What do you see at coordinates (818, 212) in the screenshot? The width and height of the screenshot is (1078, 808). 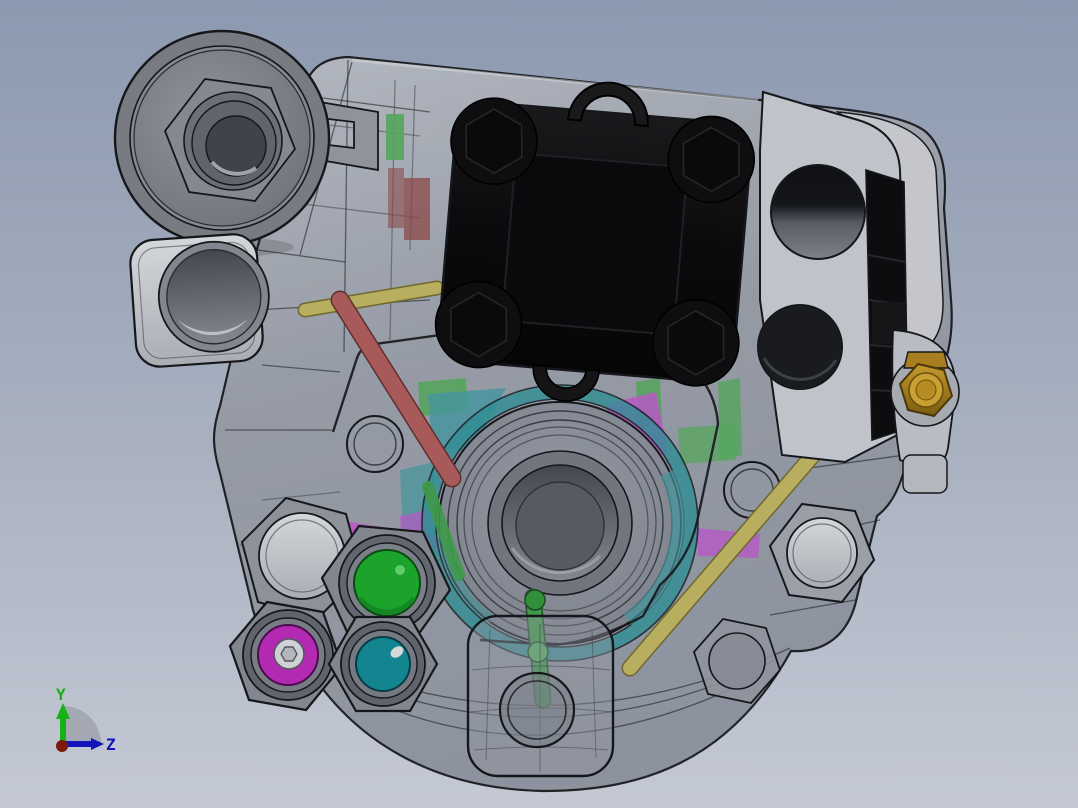 I see `plate-hole-upper` at bounding box center [818, 212].